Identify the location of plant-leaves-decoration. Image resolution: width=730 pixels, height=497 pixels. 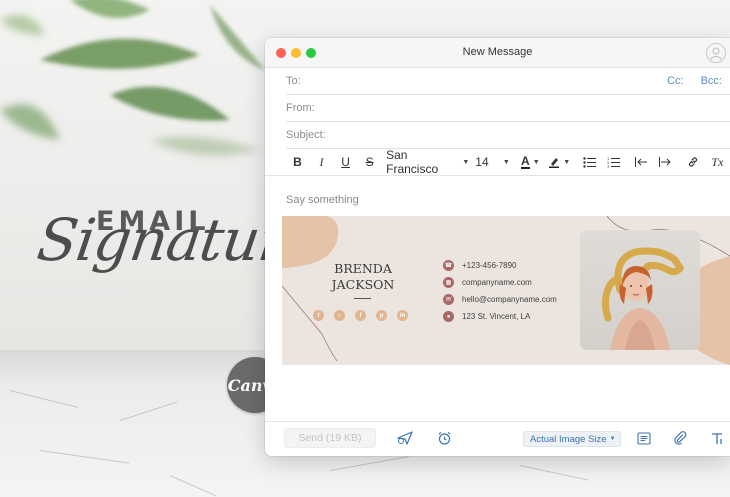
(132, 78).